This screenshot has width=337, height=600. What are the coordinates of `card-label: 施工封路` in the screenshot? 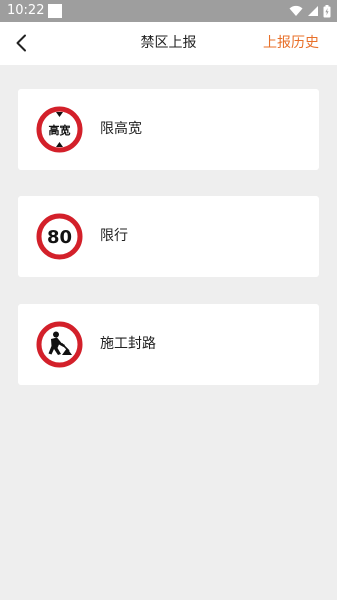 It's located at (128, 344).